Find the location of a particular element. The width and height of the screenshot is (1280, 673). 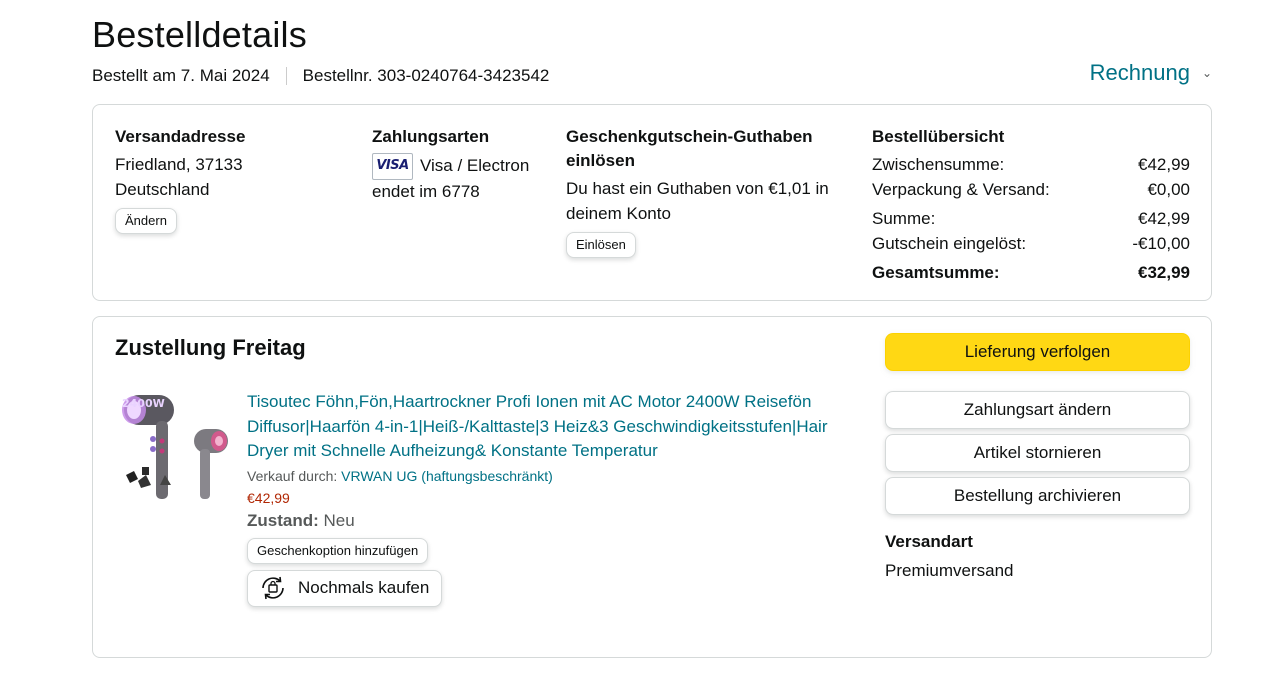

change-address-button: Ändern is located at coordinates (146, 221).